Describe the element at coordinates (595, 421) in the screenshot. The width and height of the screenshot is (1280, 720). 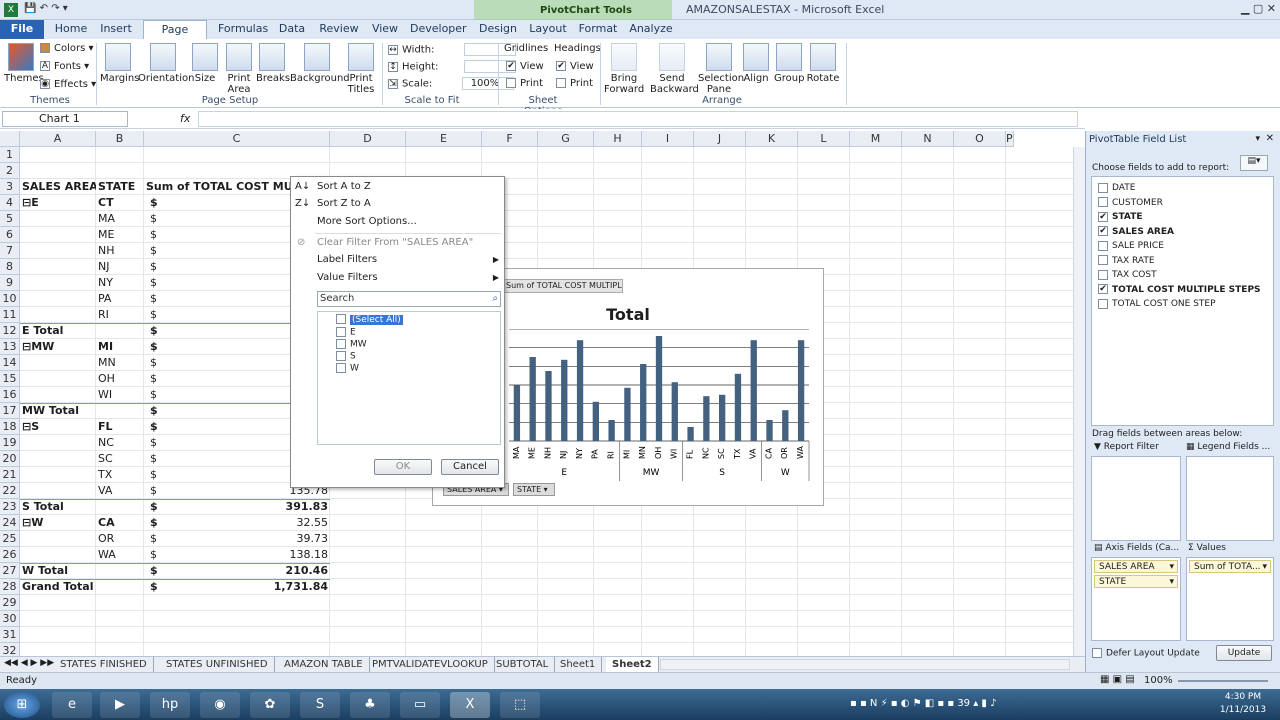
I see `chart-bar-pa` at that location.